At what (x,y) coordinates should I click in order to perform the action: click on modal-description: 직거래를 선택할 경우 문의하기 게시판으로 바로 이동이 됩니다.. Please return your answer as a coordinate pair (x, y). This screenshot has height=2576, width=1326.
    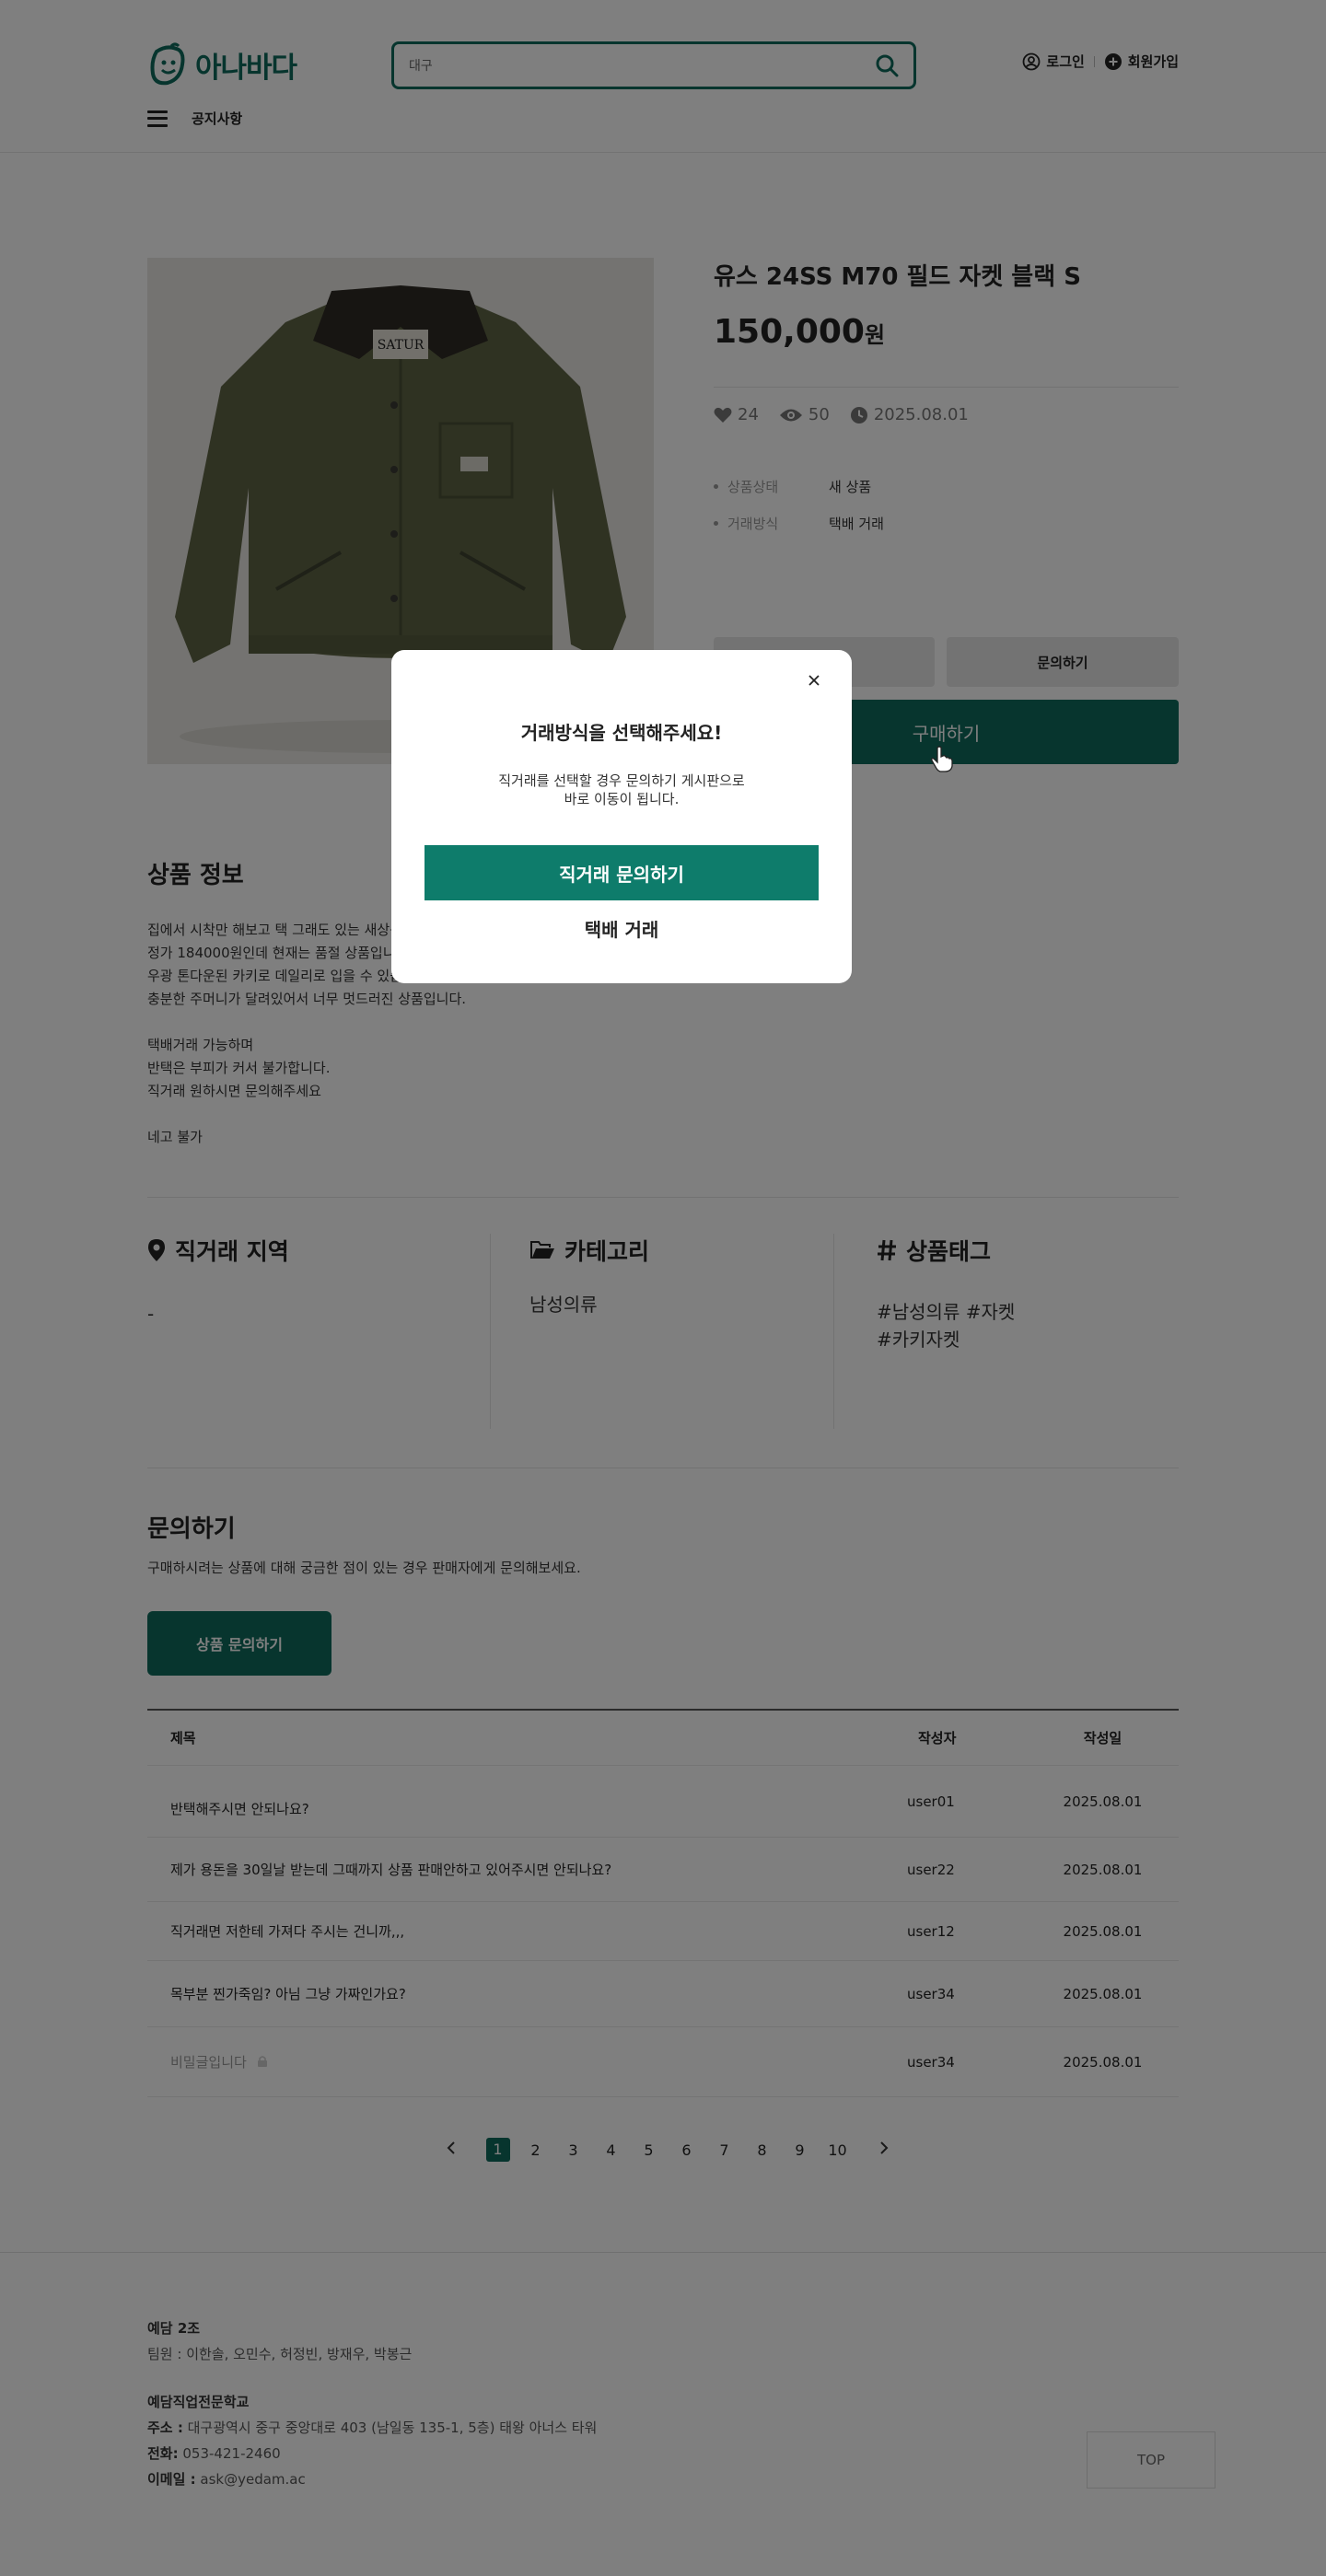
    Looking at the image, I should click on (621, 789).